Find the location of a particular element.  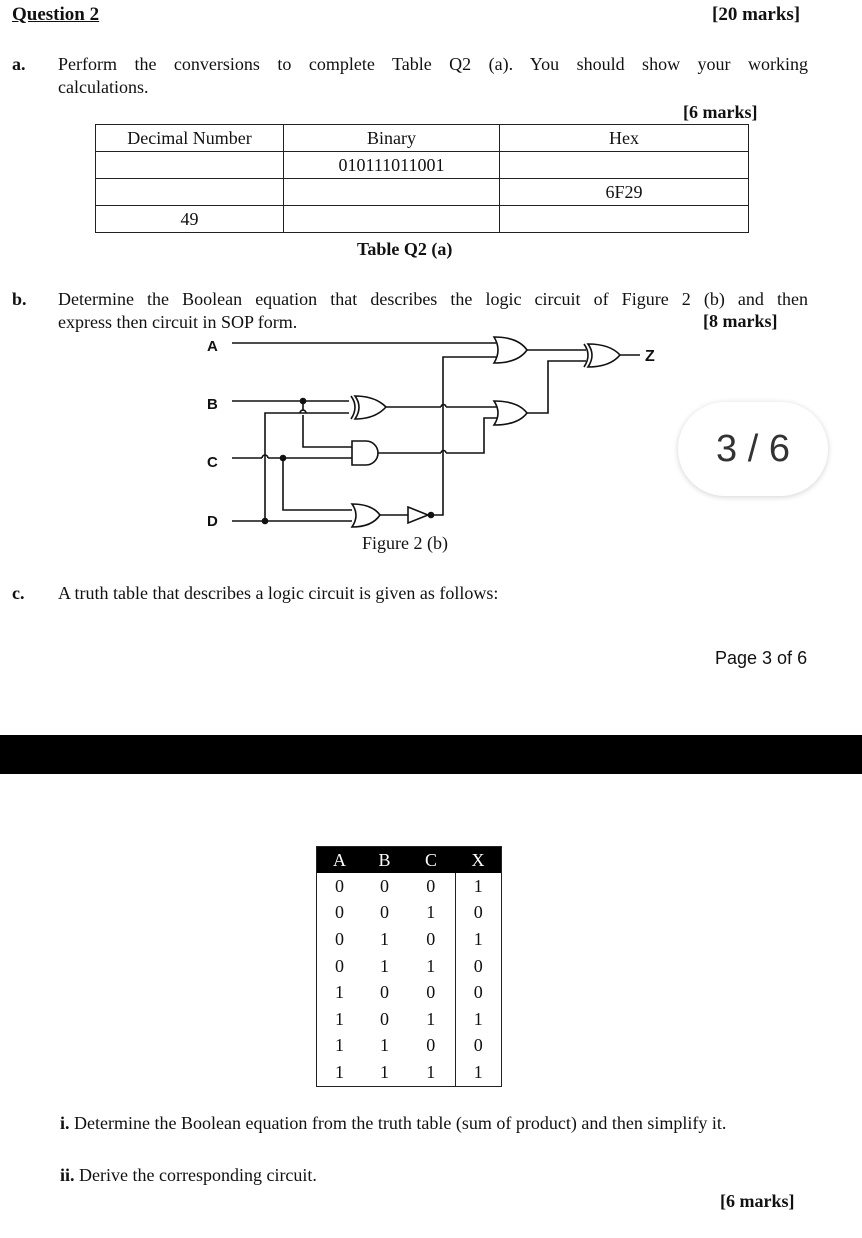

wire-and-out is located at coordinates (437, 435).